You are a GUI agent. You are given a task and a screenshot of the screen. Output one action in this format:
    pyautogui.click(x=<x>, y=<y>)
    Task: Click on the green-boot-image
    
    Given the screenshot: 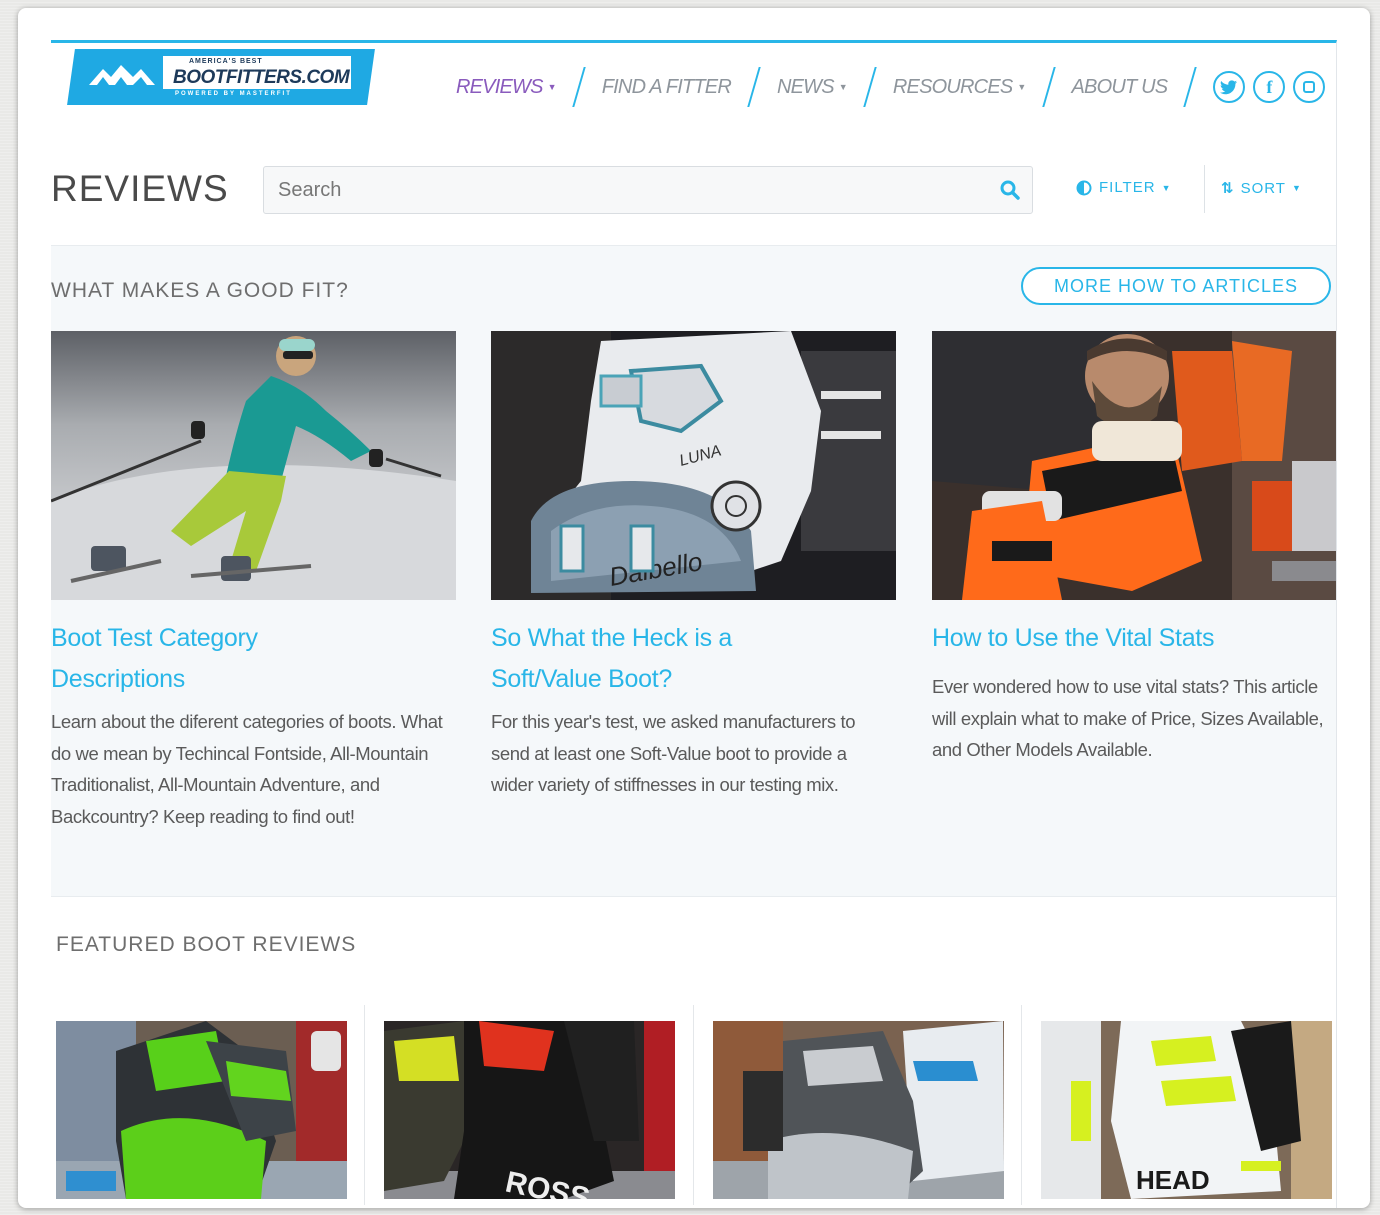 What is the action you would take?
    pyautogui.click(x=201, y=1110)
    